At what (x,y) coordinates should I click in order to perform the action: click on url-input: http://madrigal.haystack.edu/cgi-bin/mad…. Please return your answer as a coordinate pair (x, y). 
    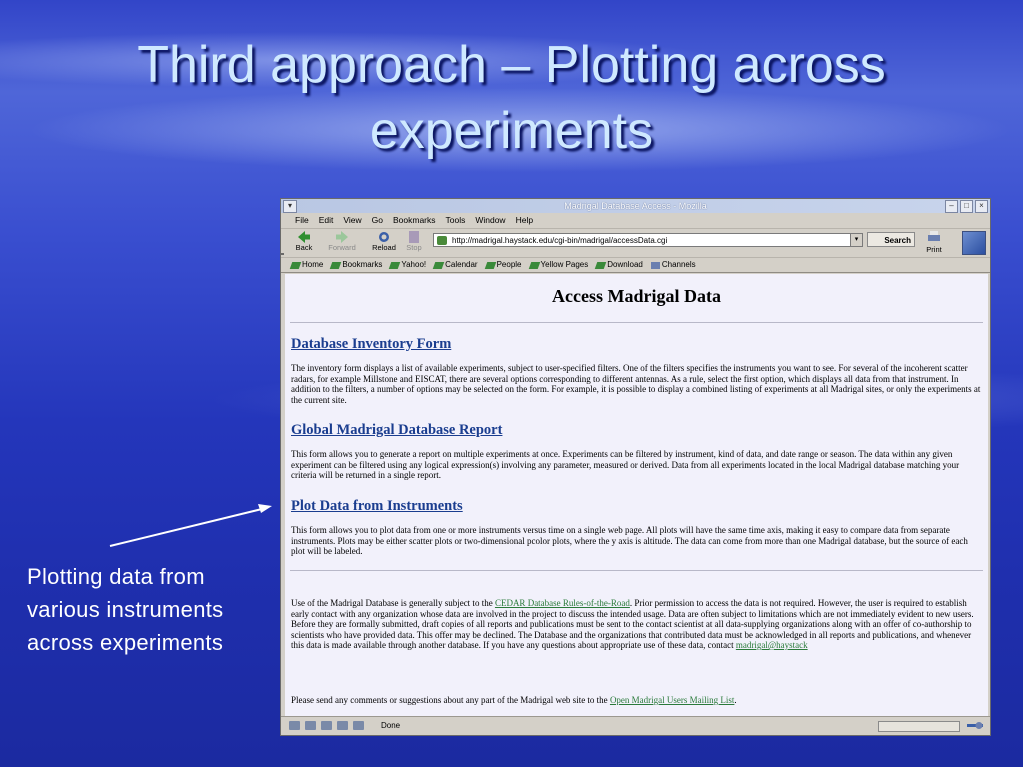
    Looking at the image, I should click on (648, 240).